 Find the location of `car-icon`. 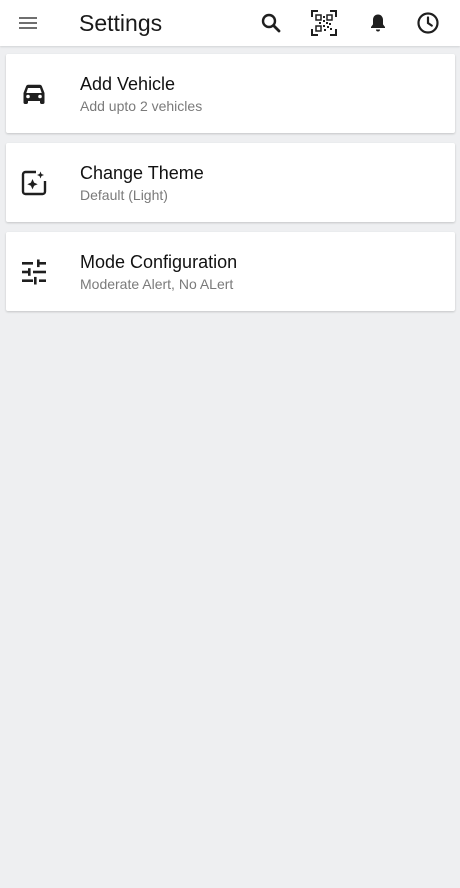

car-icon is located at coordinates (34, 94).